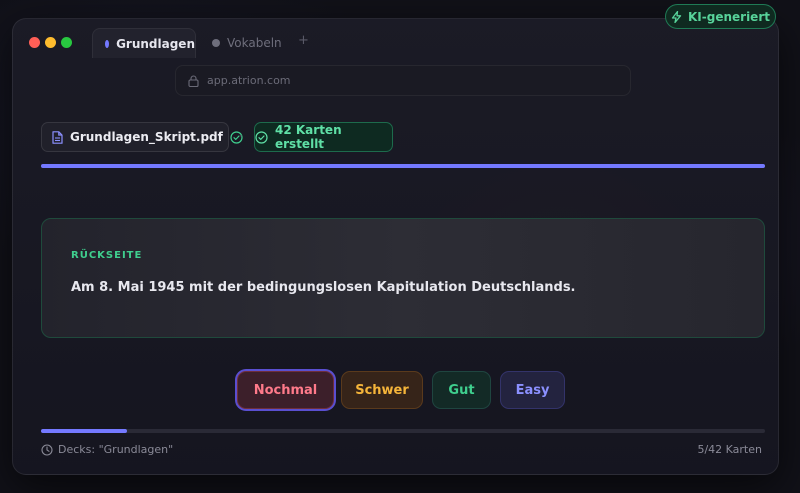  I want to click on ai-generated-badge: KI-generiert, so click(720, 16).